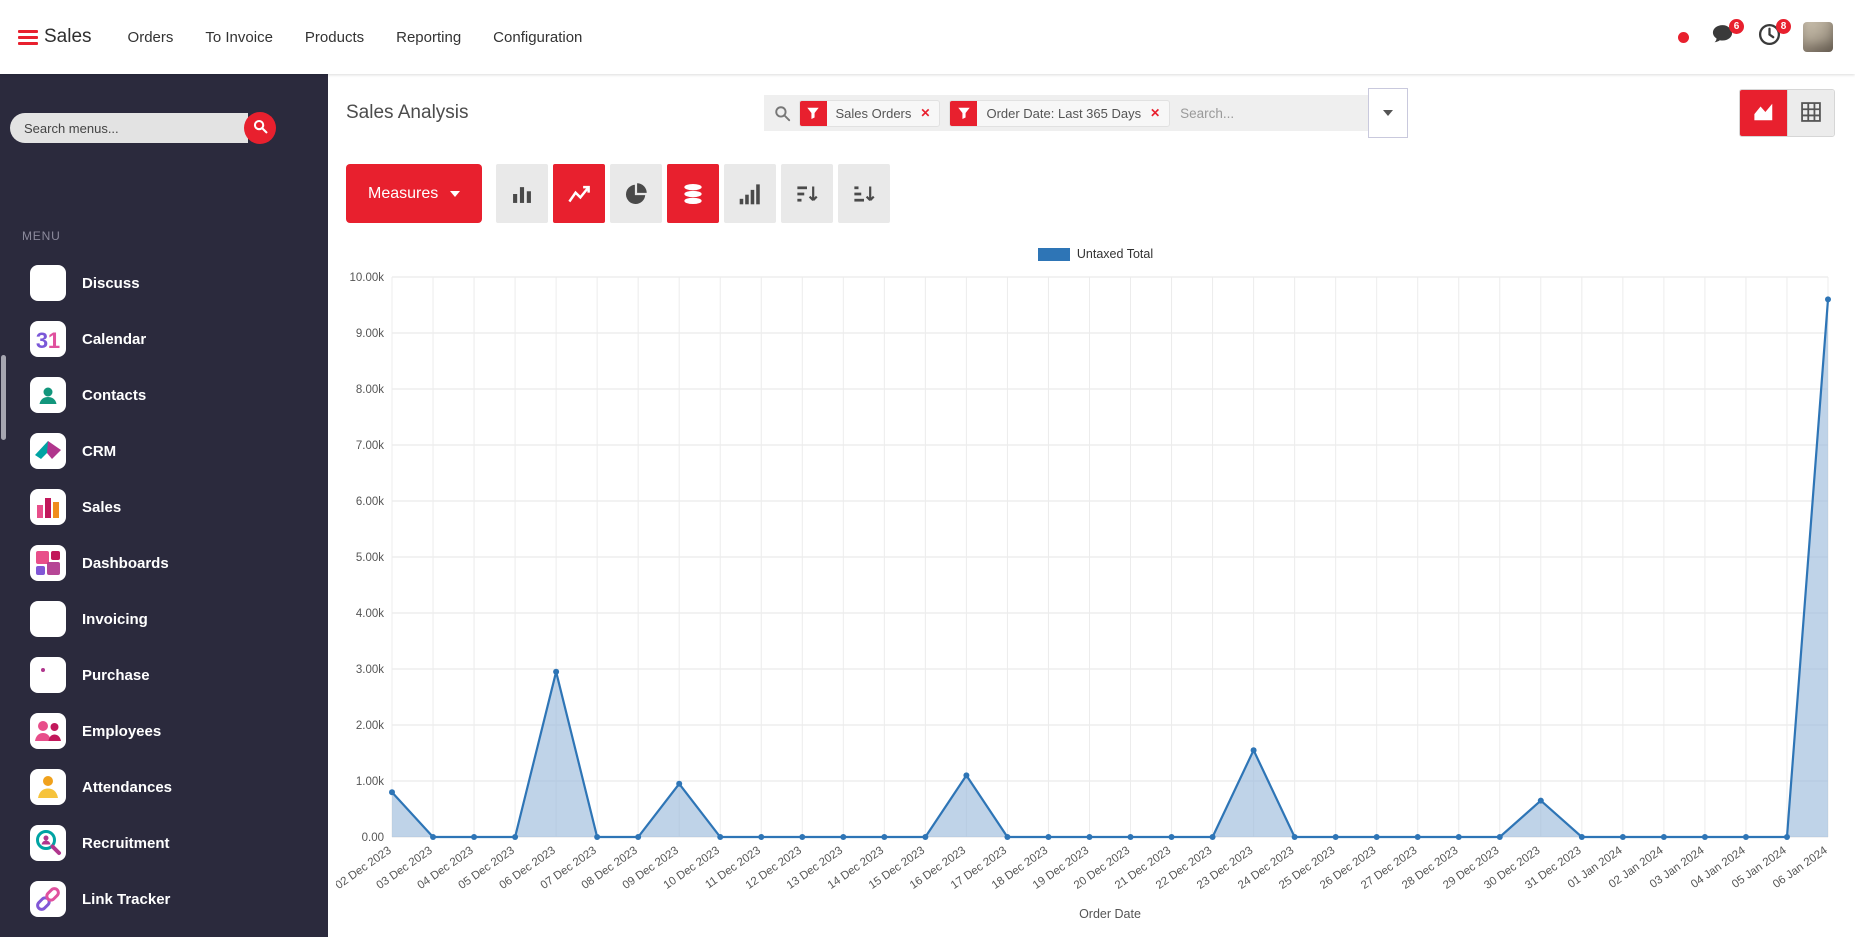 The width and height of the screenshot is (1855, 937). What do you see at coordinates (370, 782) in the screenshot?
I see `svg-text: 1.00k` at bounding box center [370, 782].